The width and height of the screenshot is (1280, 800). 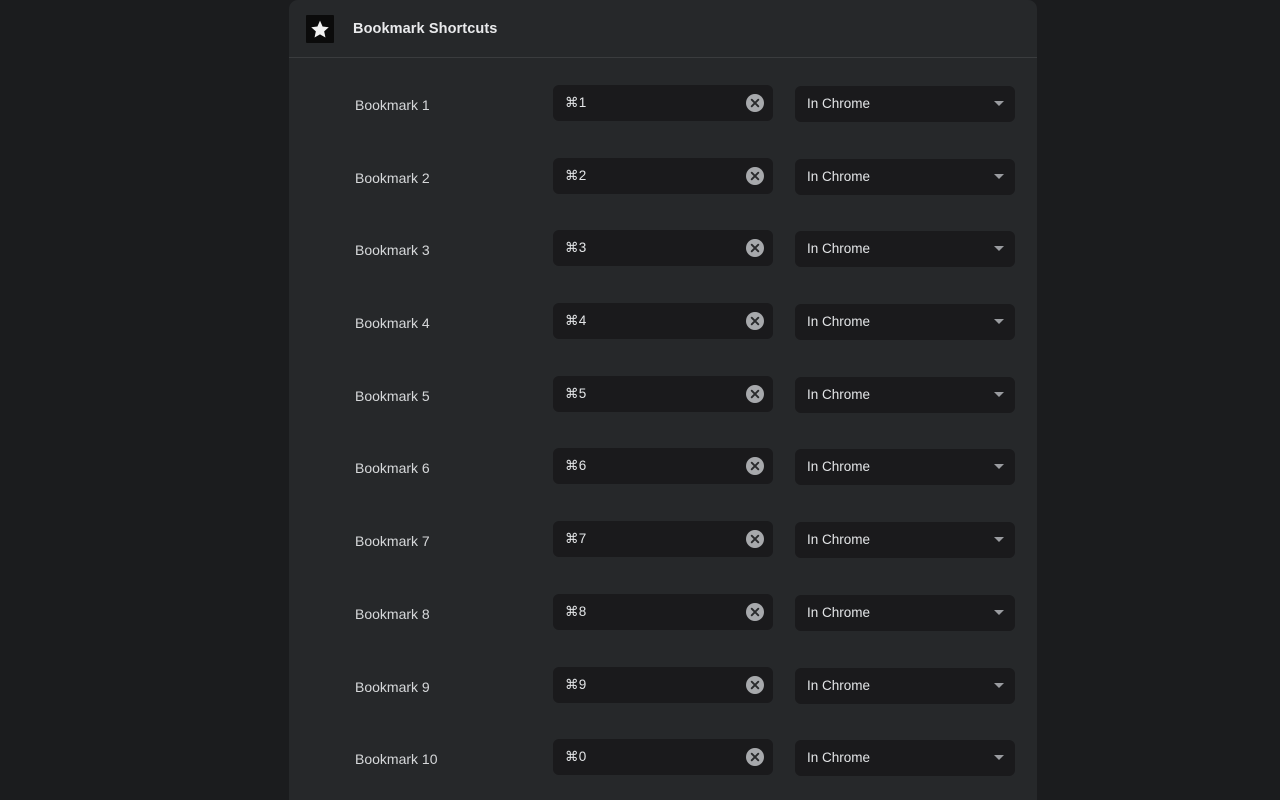 I want to click on mode-dropdown-1: In Chrome, so click(x=905, y=104).